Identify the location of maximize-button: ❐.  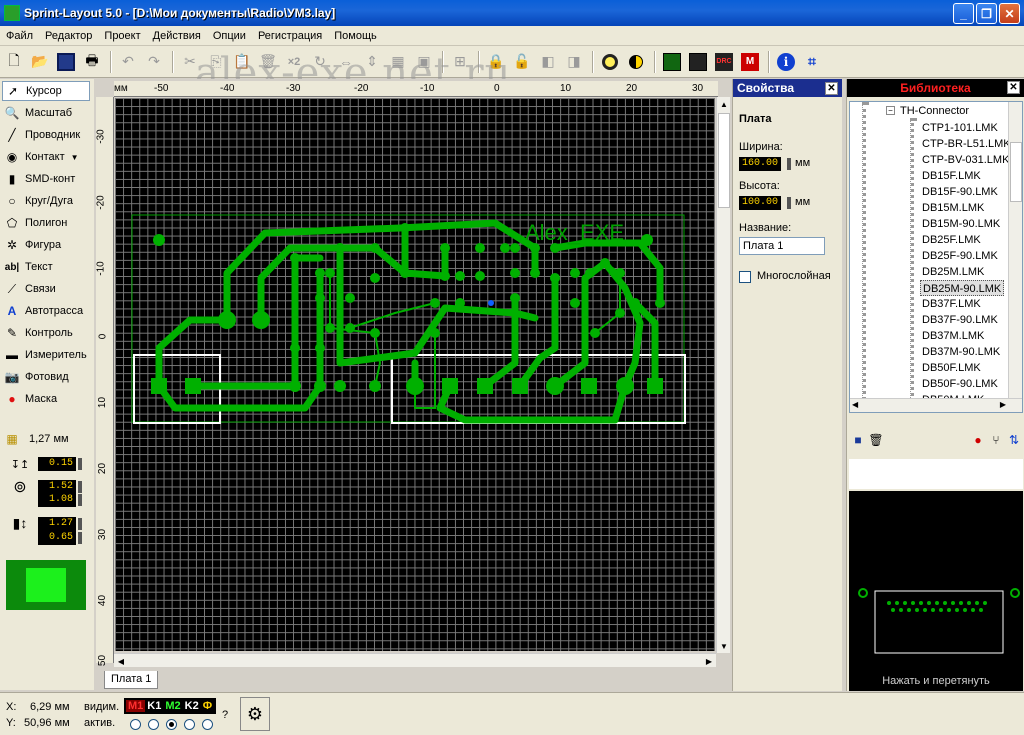
(986, 13).